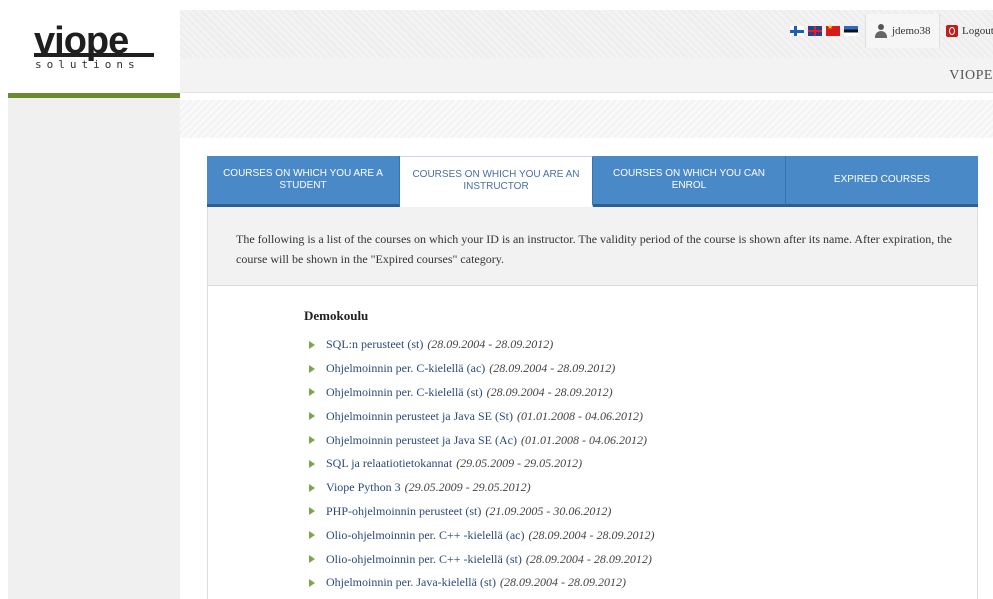 This screenshot has width=993, height=599. I want to click on decorative-strip, so click(586, 119).